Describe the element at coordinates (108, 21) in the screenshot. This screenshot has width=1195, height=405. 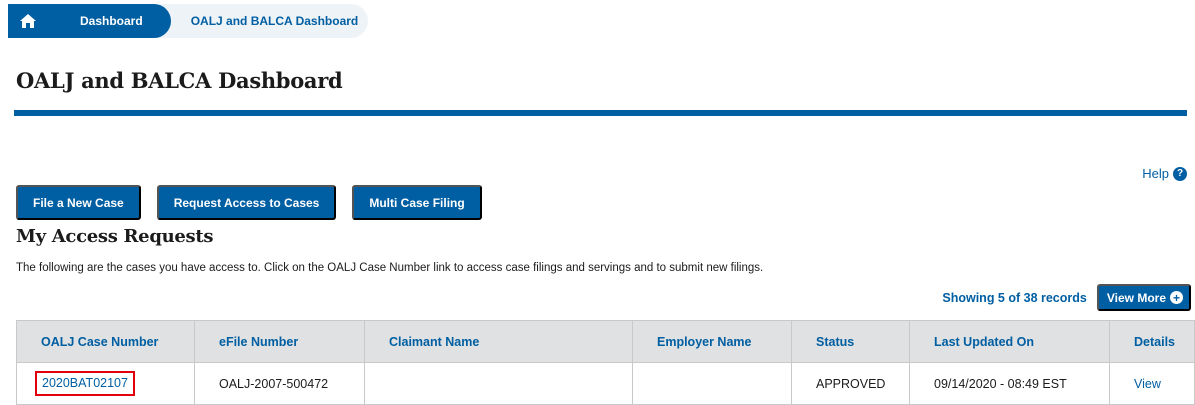
I see `breadcrumb-dashboard: Dashboard` at that location.